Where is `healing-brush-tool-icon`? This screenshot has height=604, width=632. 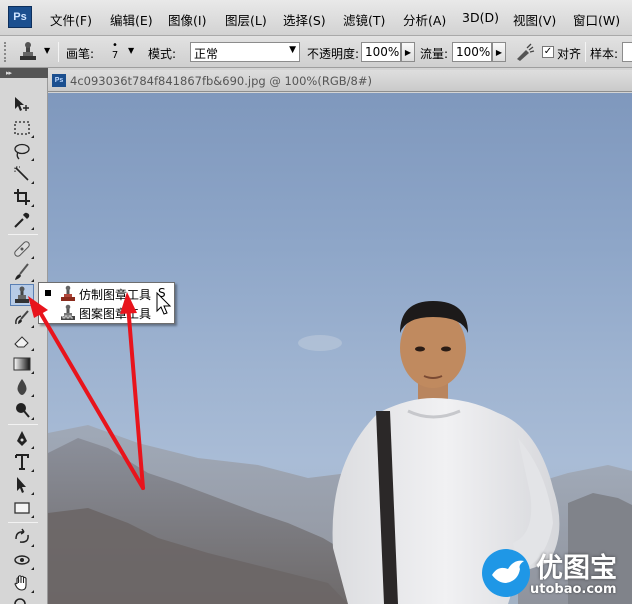 healing-brush-tool-icon is located at coordinates (22, 249).